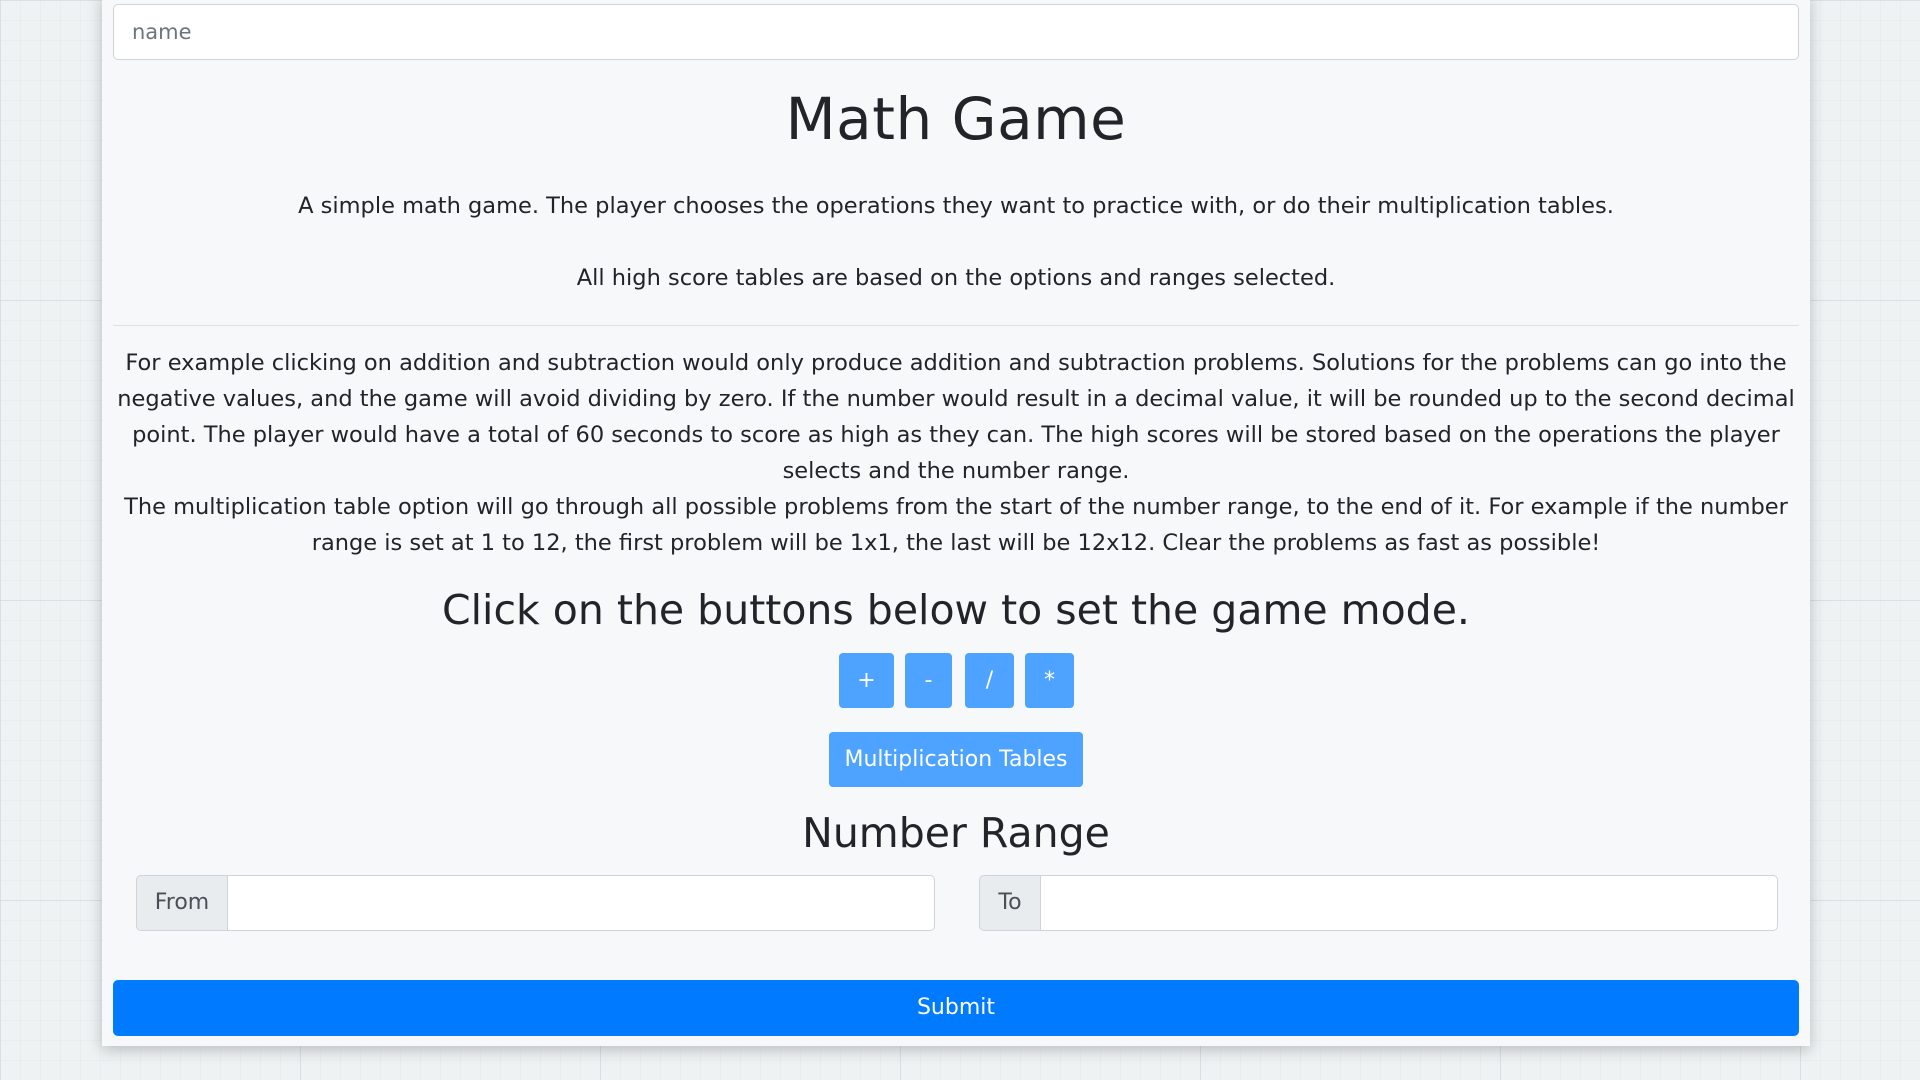 Image resolution: width=1920 pixels, height=1080 pixels. Describe the element at coordinates (581, 903) in the screenshot. I see `range-from-input` at that location.